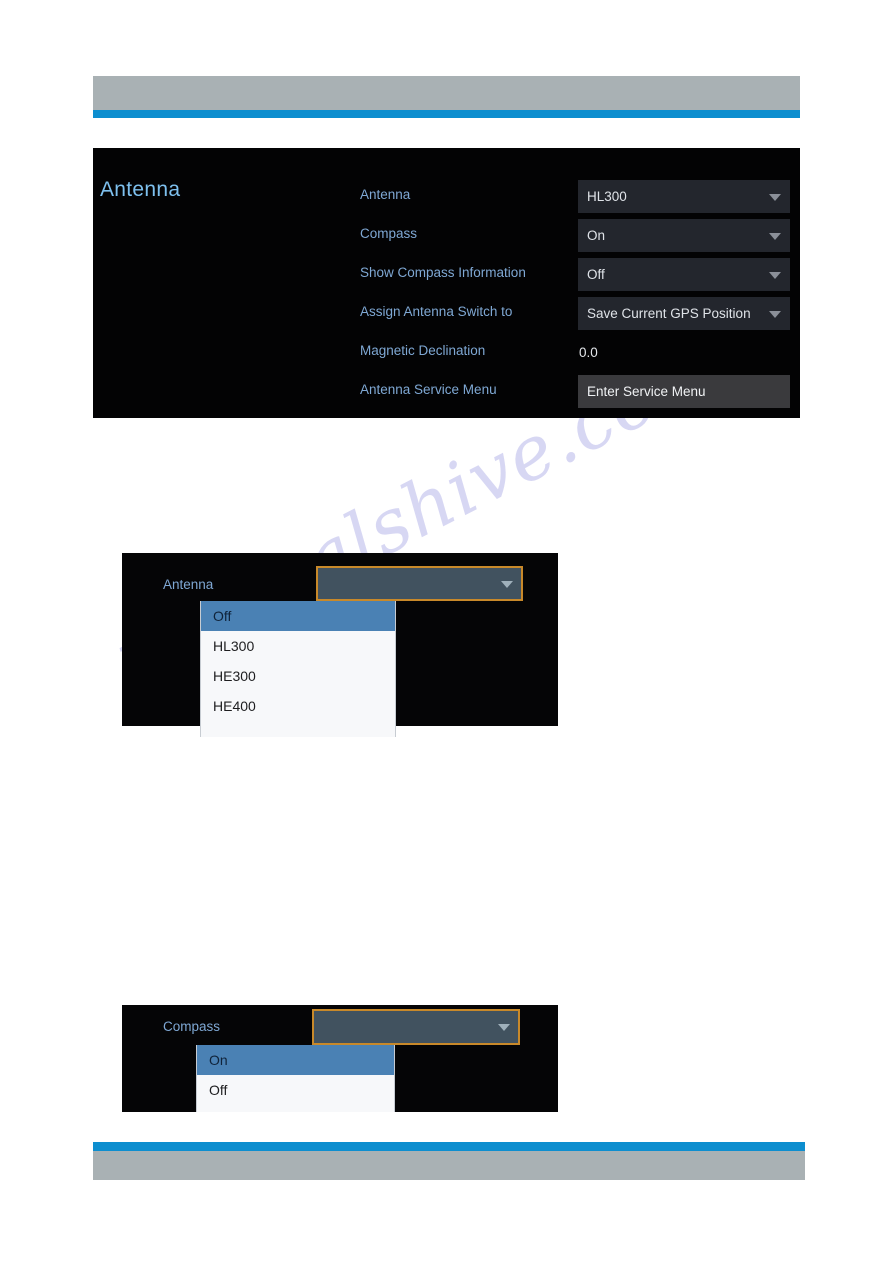  I want to click on setting-label-antenna: Antenna, so click(385, 194).